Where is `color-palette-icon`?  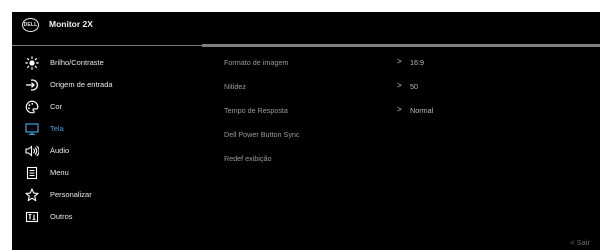 color-palette-icon is located at coordinates (32, 107).